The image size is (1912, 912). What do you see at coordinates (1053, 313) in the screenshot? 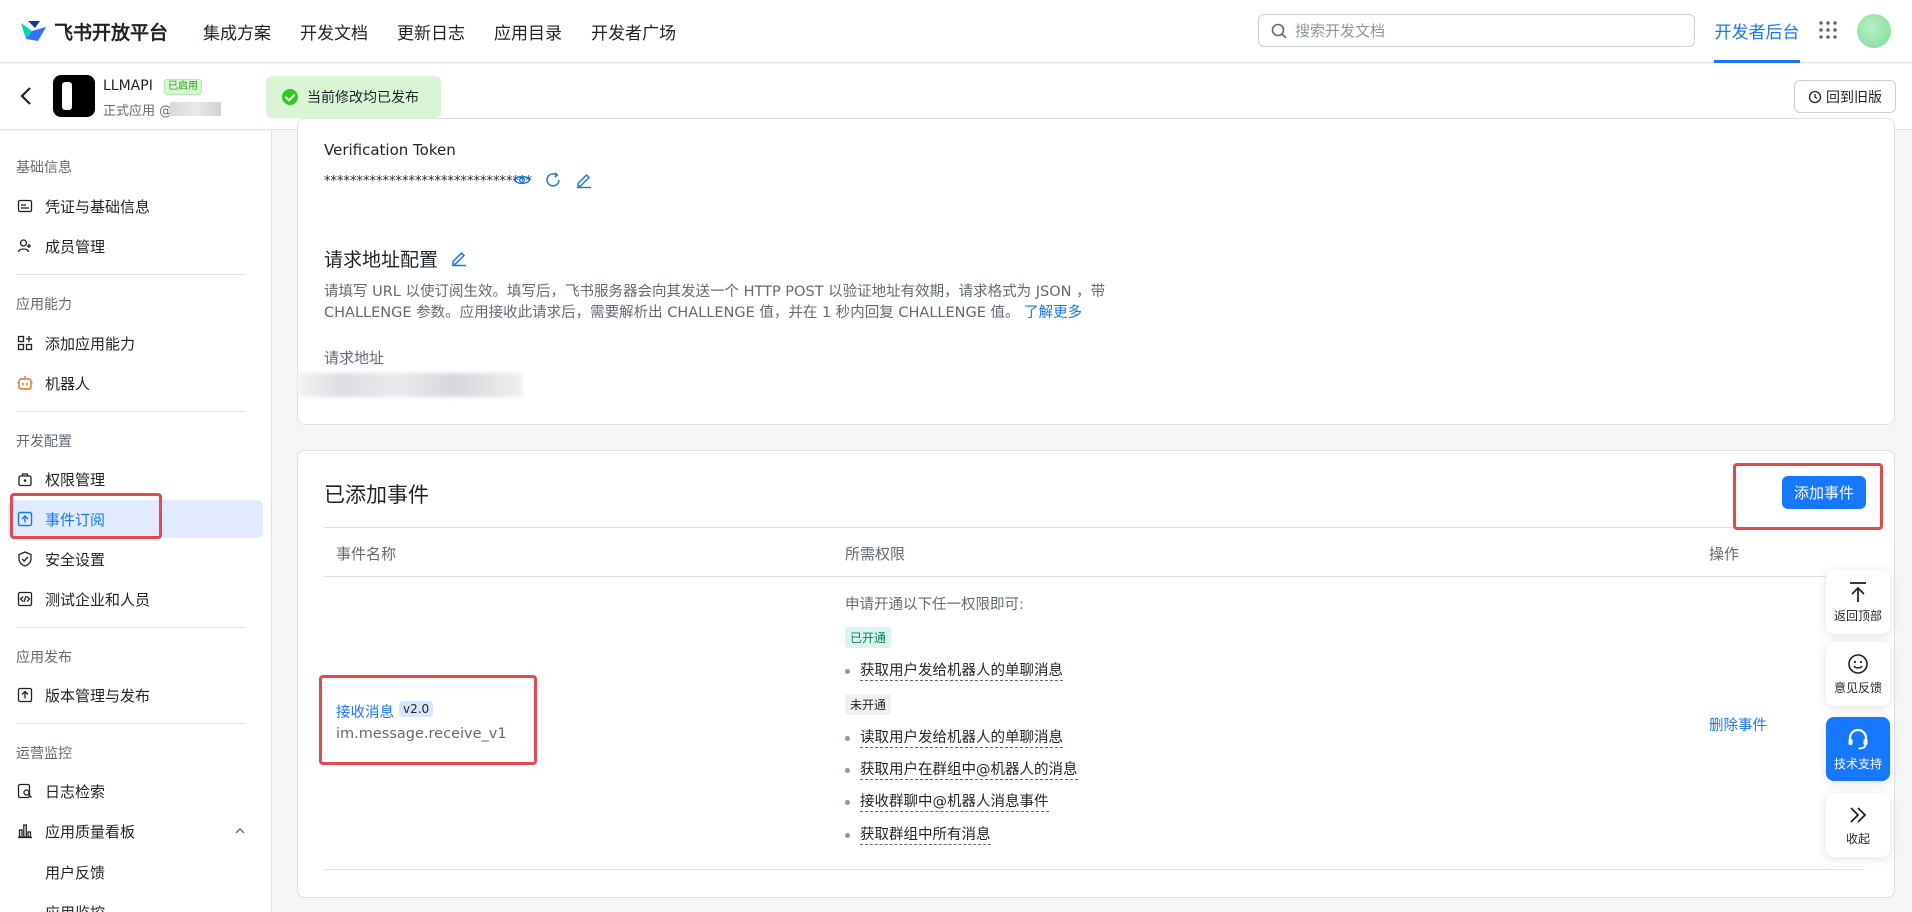
I see `learn-more-link: 了解更多` at bounding box center [1053, 313].